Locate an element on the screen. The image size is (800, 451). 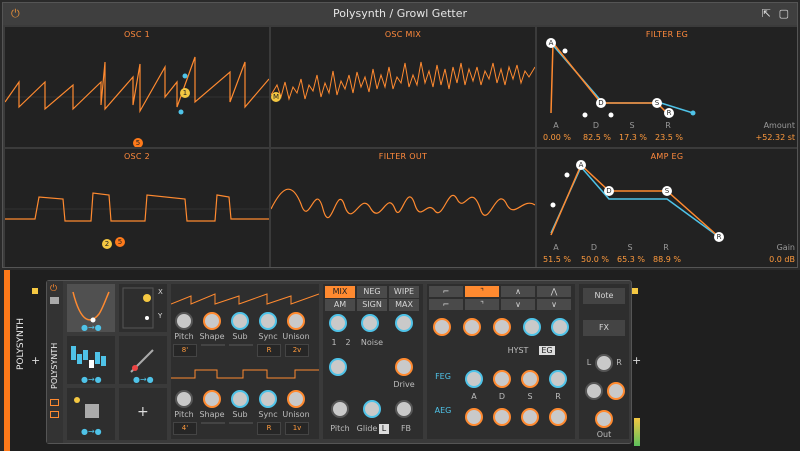
osc2-unison-knob is located at coordinates (296, 399).